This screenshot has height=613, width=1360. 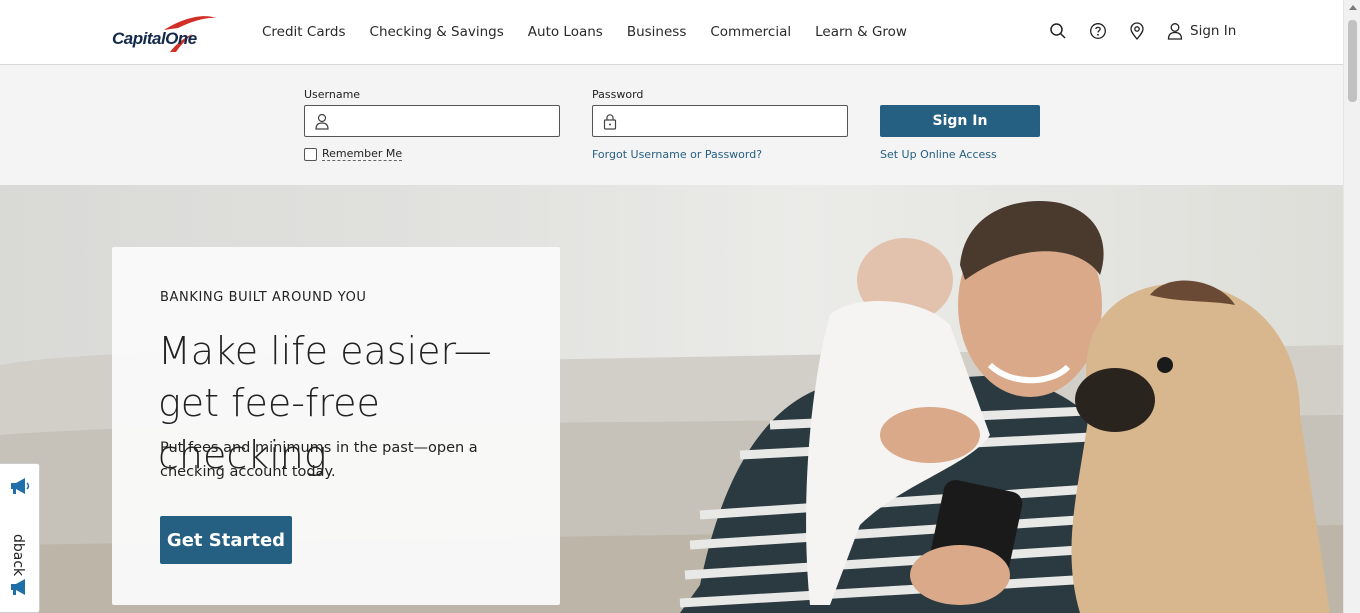 What do you see at coordinates (437, 32) in the screenshot?
I see `nav-item-checking-savings: Checking & Savings` at bounding box center [437, 32].